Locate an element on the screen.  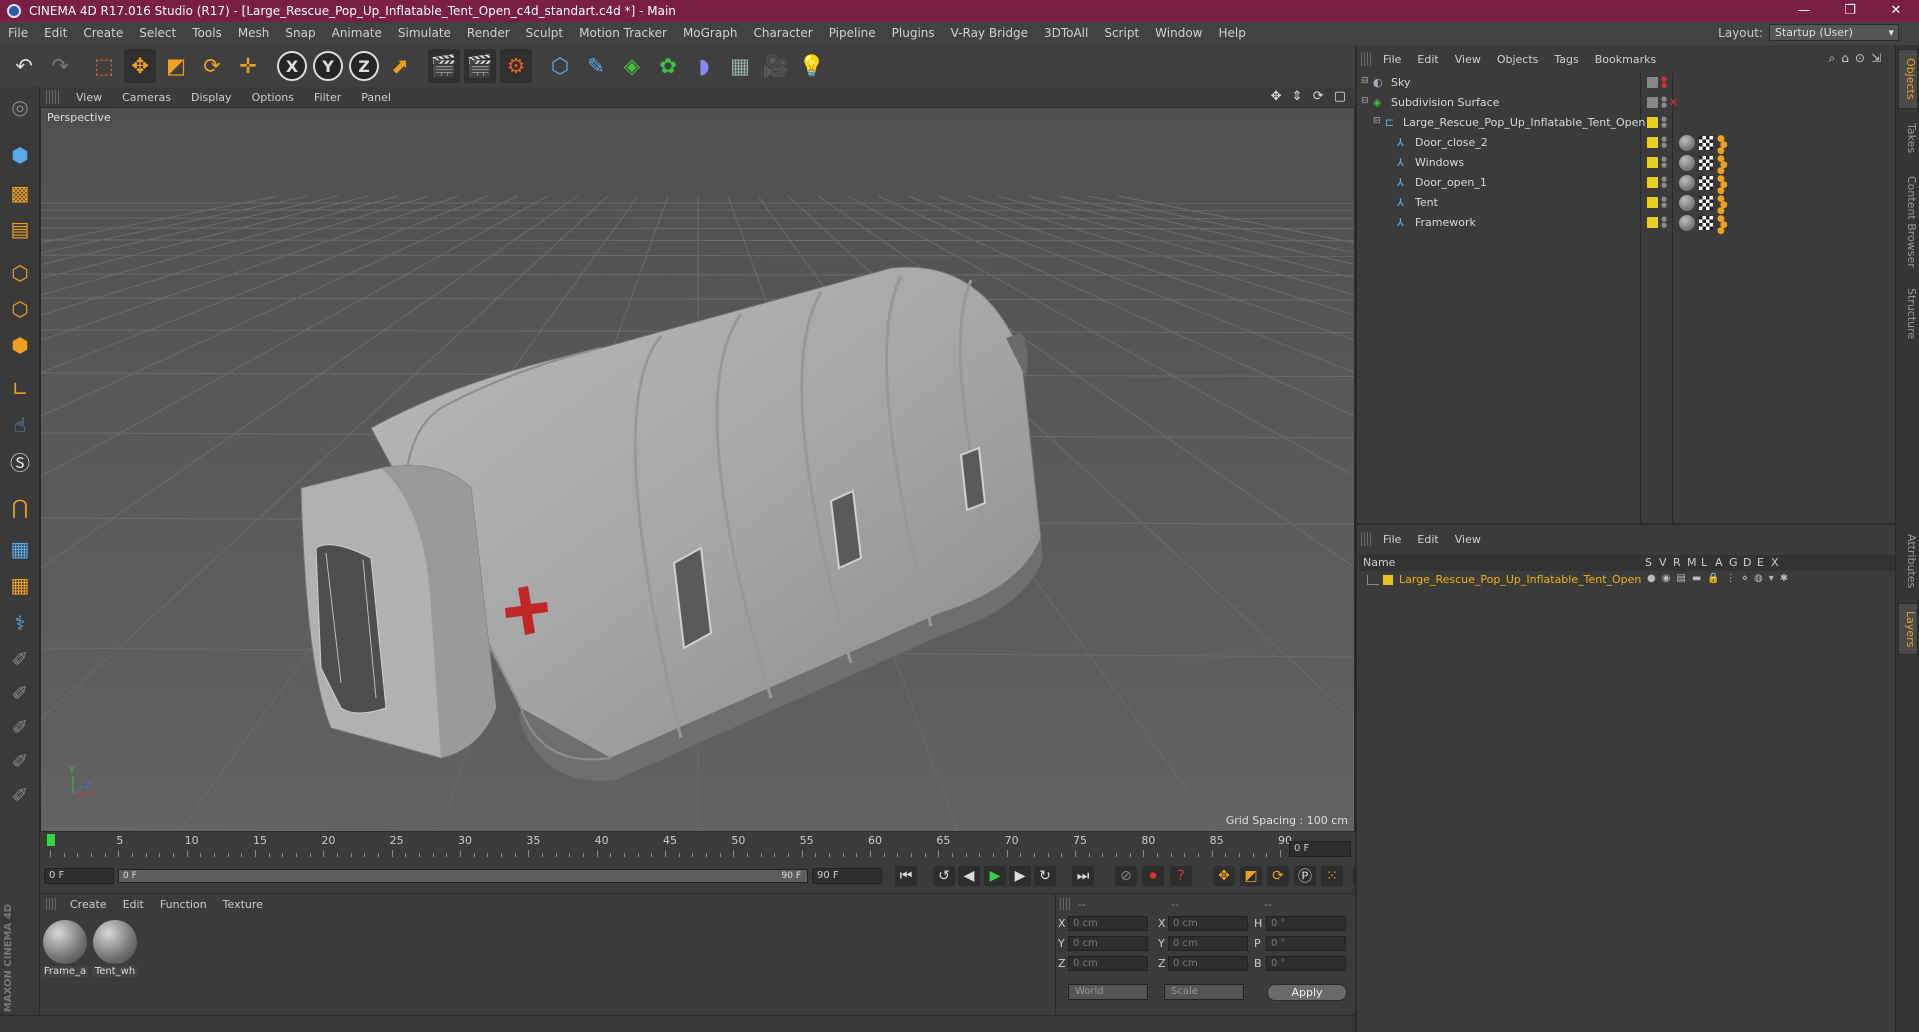
viewport-menu-view: View is located at coordinates (89, 97).